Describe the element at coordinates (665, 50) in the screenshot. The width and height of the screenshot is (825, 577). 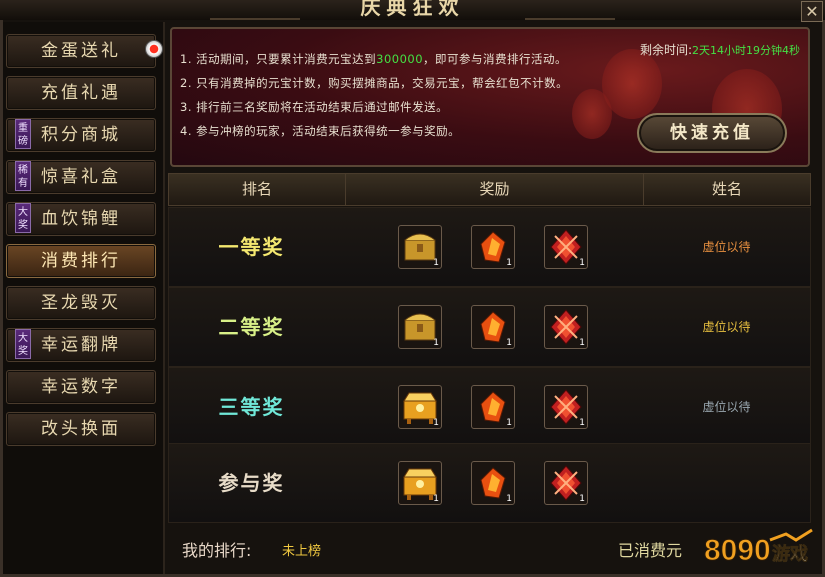
I see `timer-label: 剩余时间:` at that location.